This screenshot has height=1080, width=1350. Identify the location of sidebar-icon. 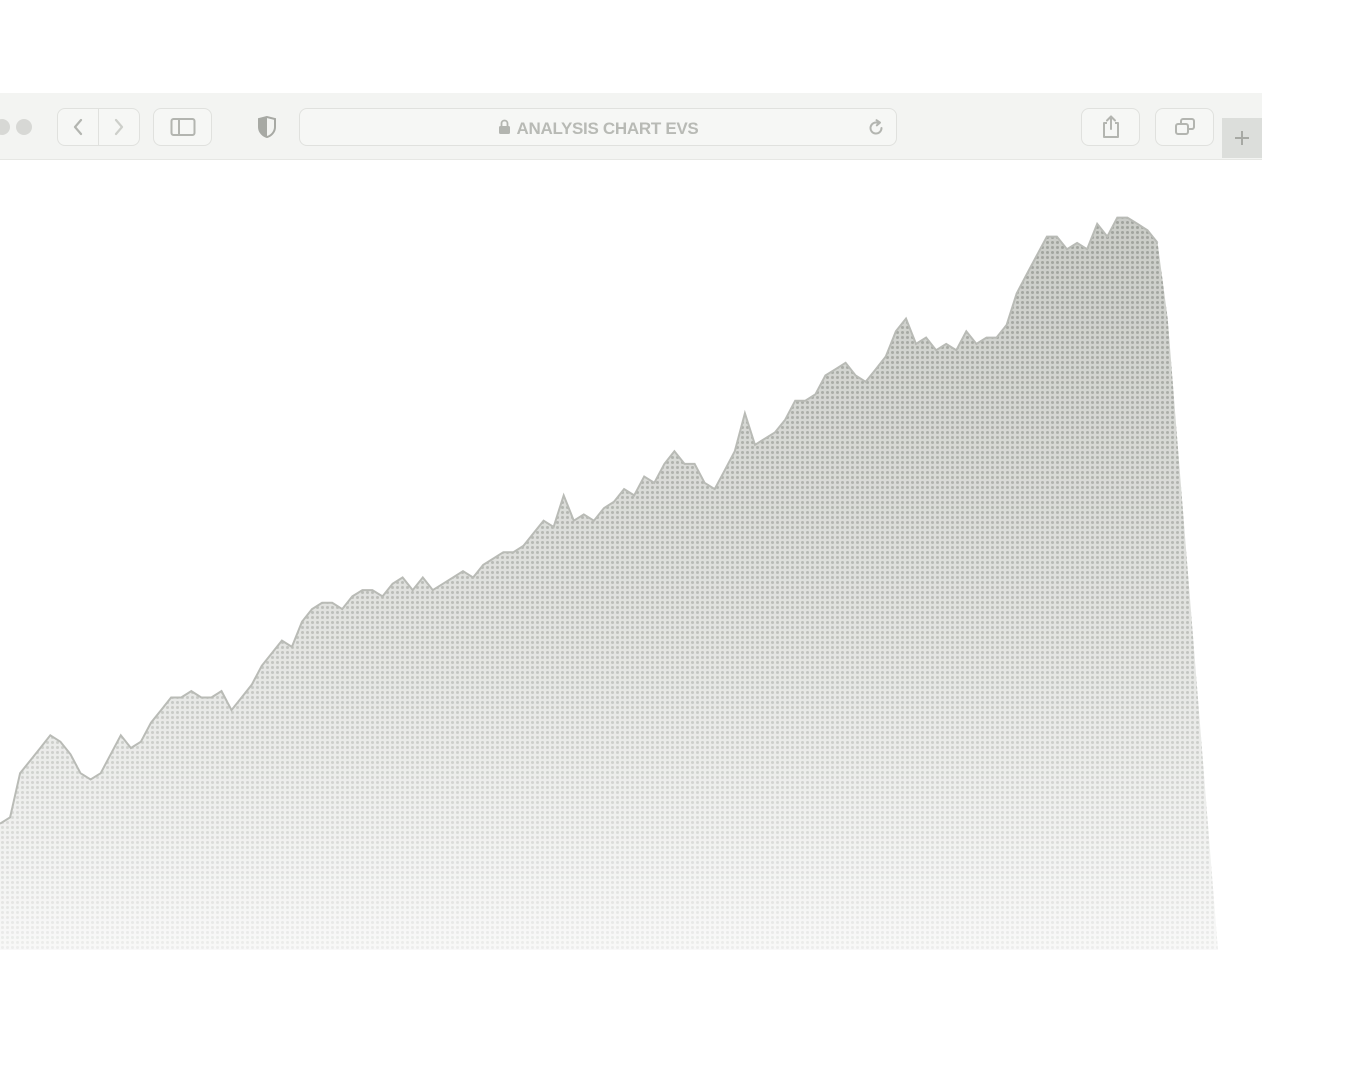
(182, 127).